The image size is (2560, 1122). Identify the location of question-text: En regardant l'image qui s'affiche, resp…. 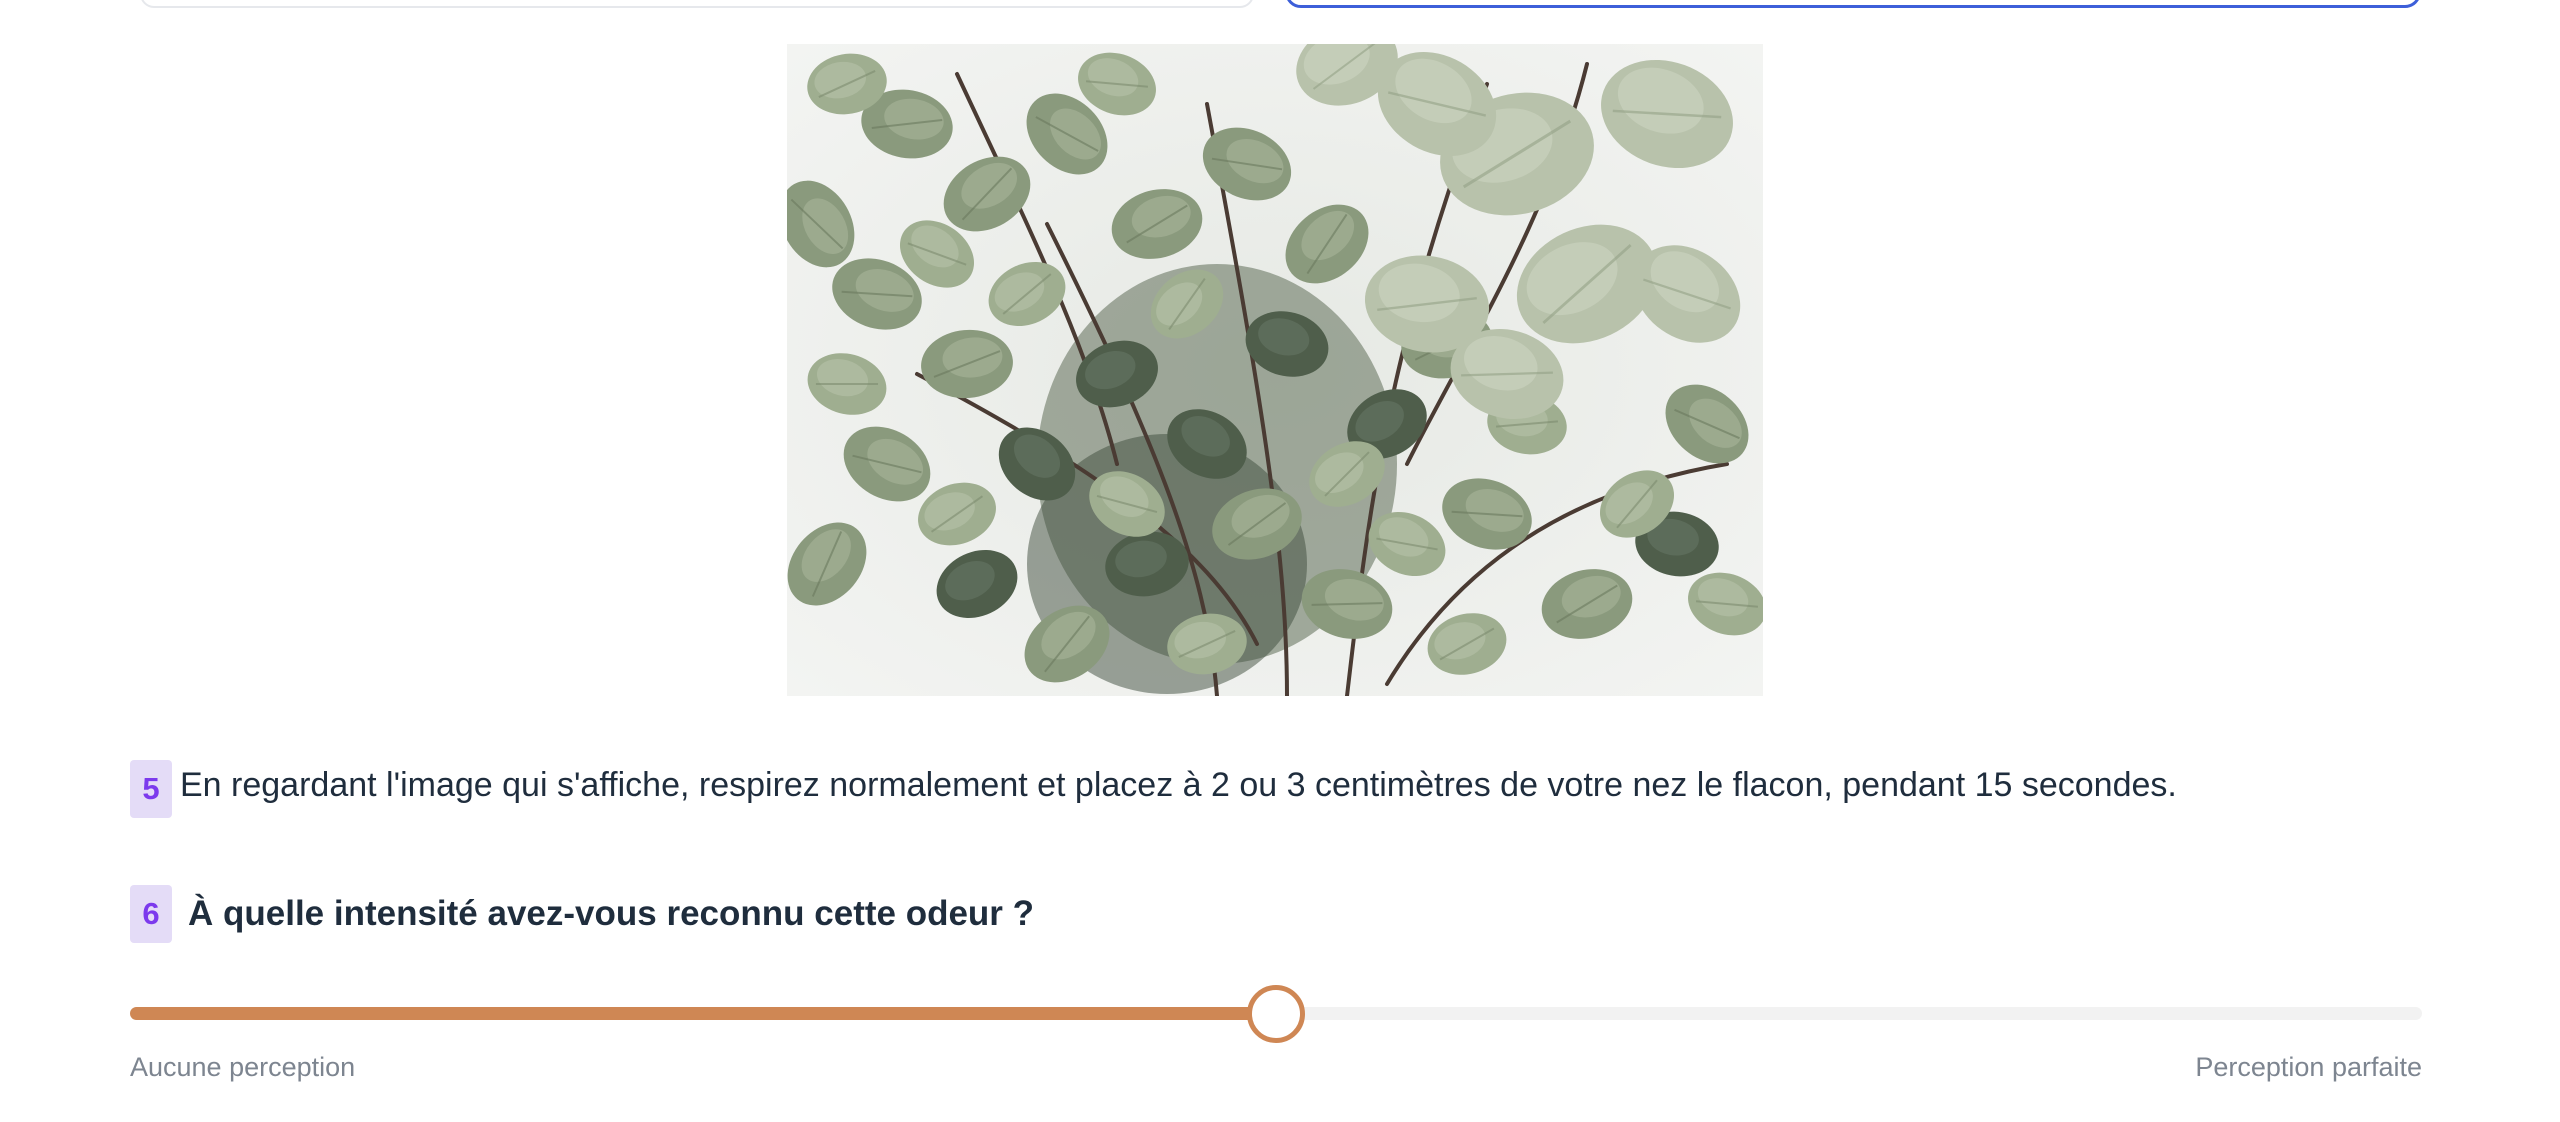
(1178, 784).